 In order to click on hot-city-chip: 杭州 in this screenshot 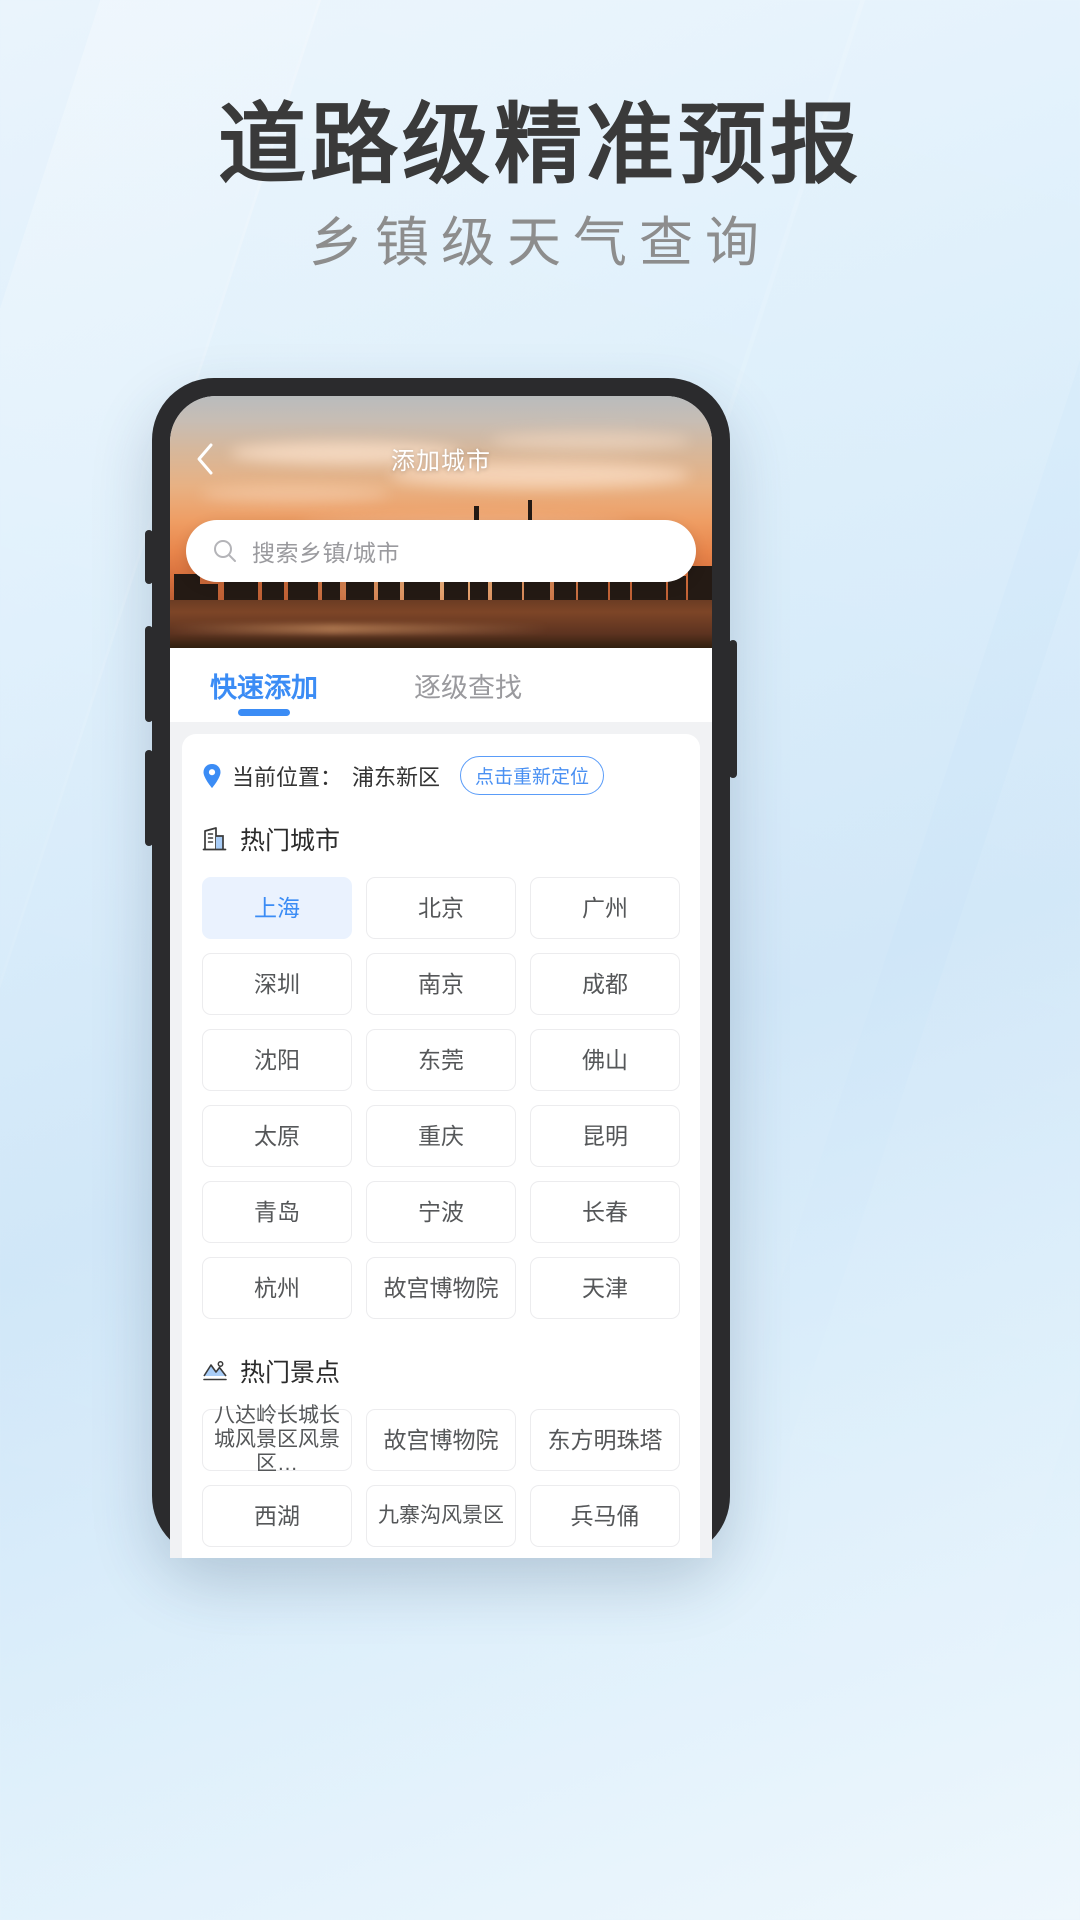, I will do `click(277, 1288)`.